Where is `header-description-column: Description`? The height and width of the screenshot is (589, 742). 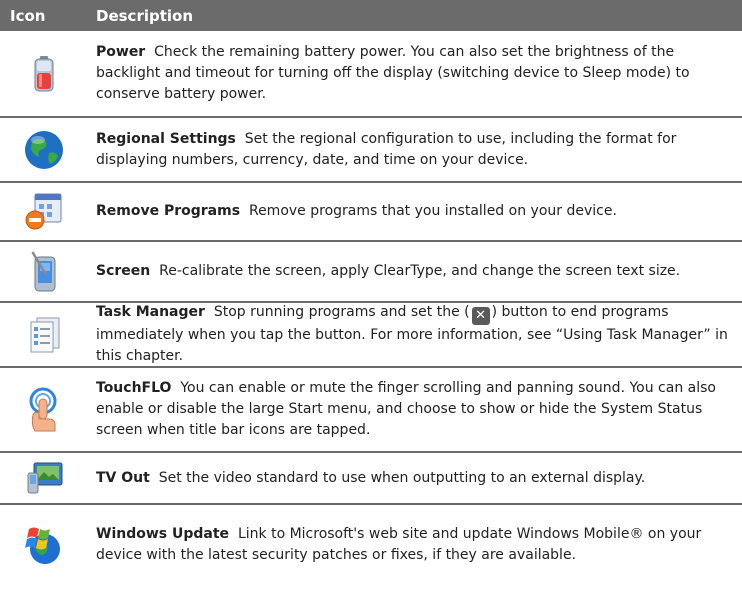
header-description-column: Description is located at coordinates (145, 15).